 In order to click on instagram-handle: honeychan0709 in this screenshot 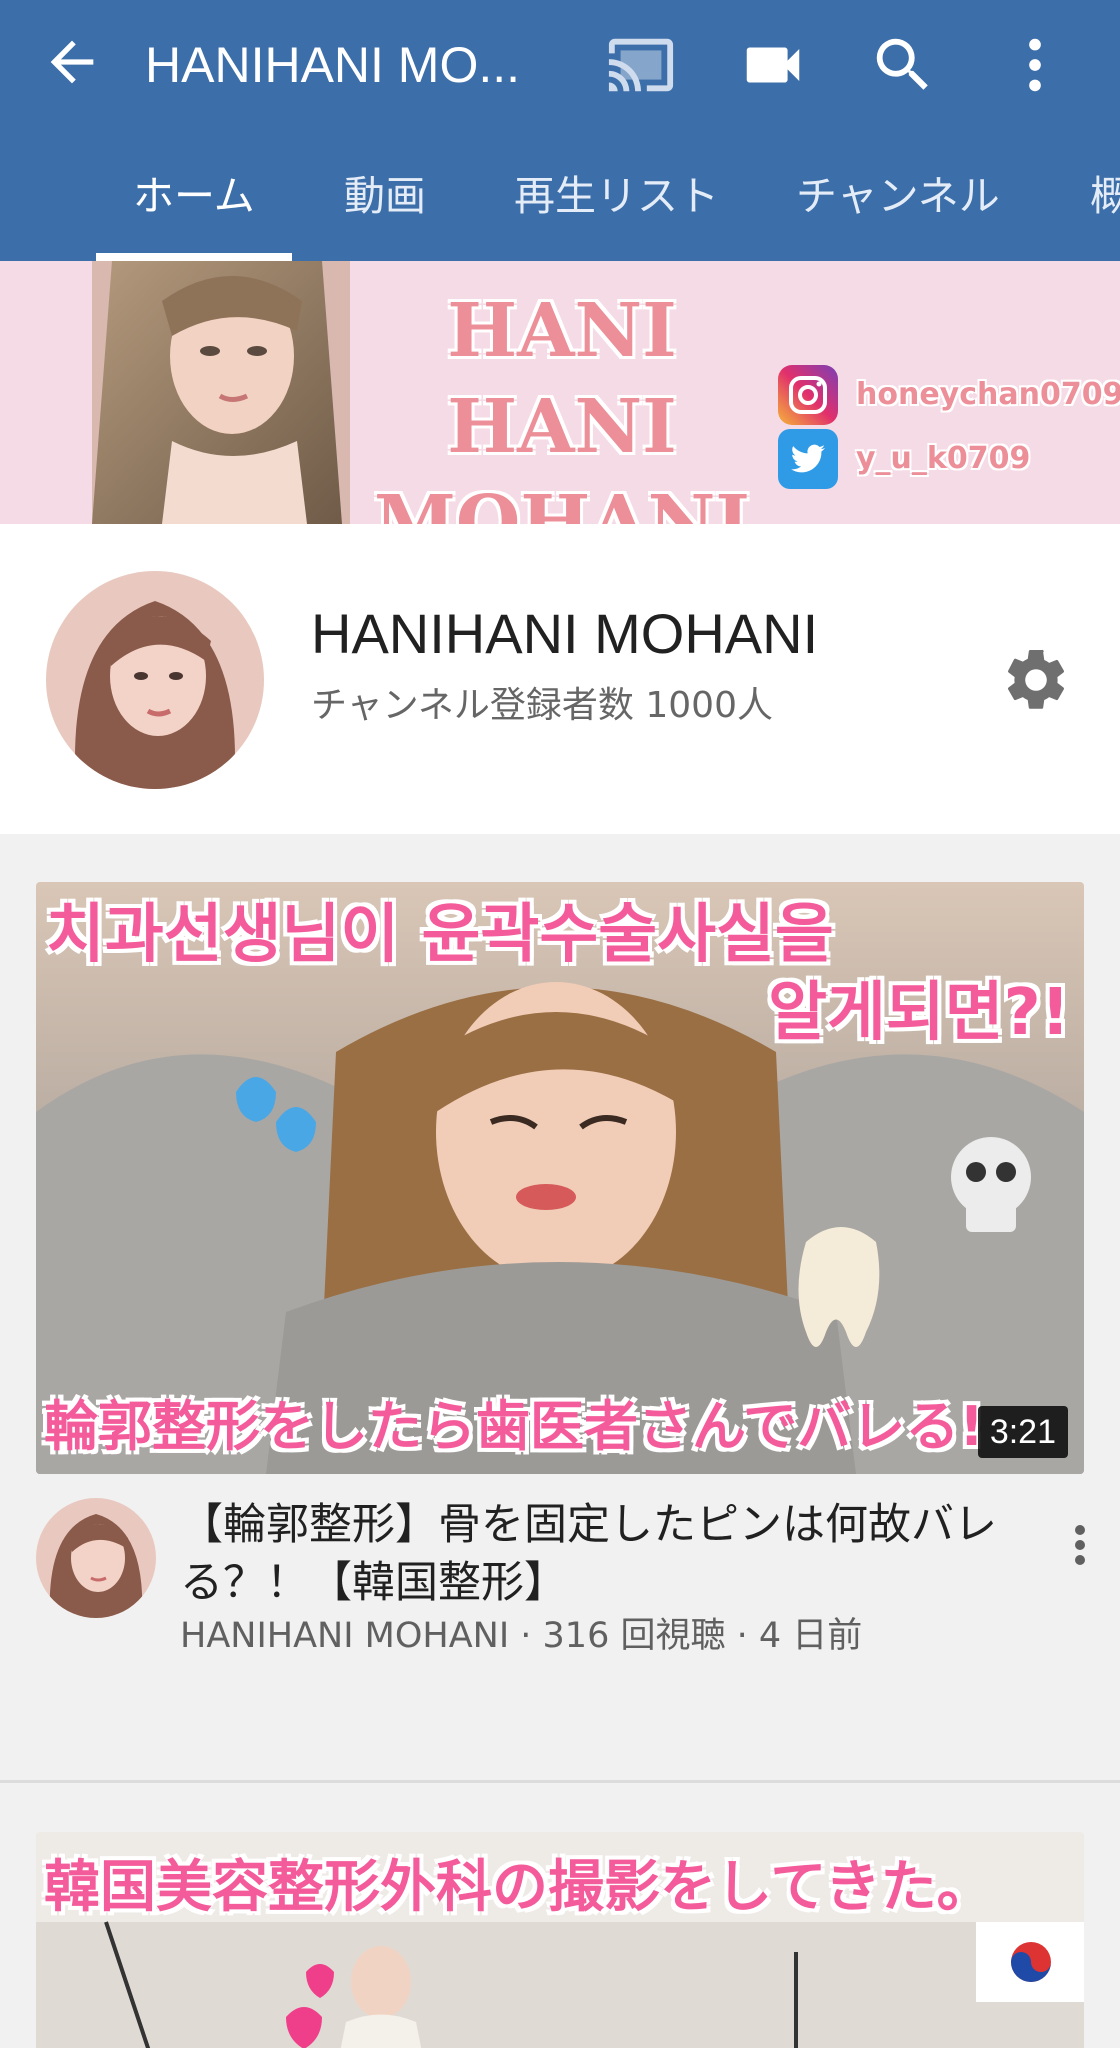, I will do `click(988, 394)`.